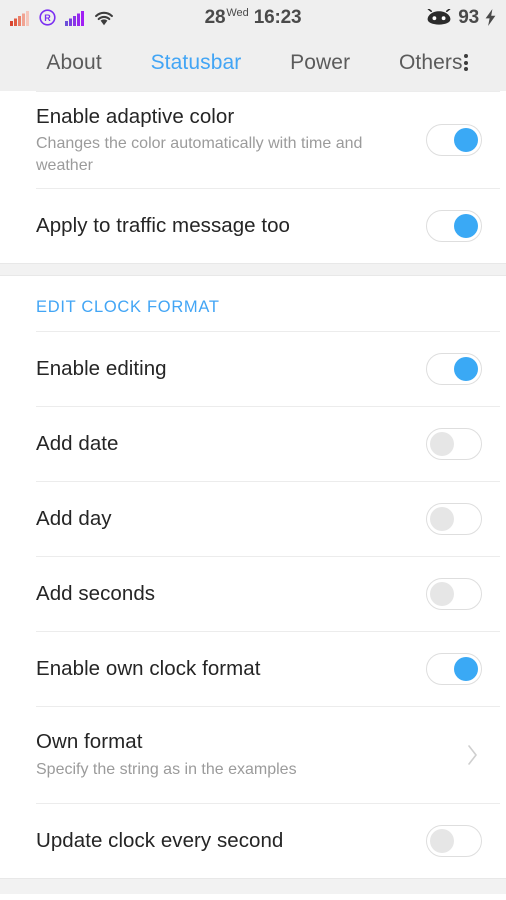 Image resolution: width=506 pixels, height=900 pixels. Describe the element at coordinates (160, 841) in the screenshot. I see `row-title: Update clock every second` at that location.